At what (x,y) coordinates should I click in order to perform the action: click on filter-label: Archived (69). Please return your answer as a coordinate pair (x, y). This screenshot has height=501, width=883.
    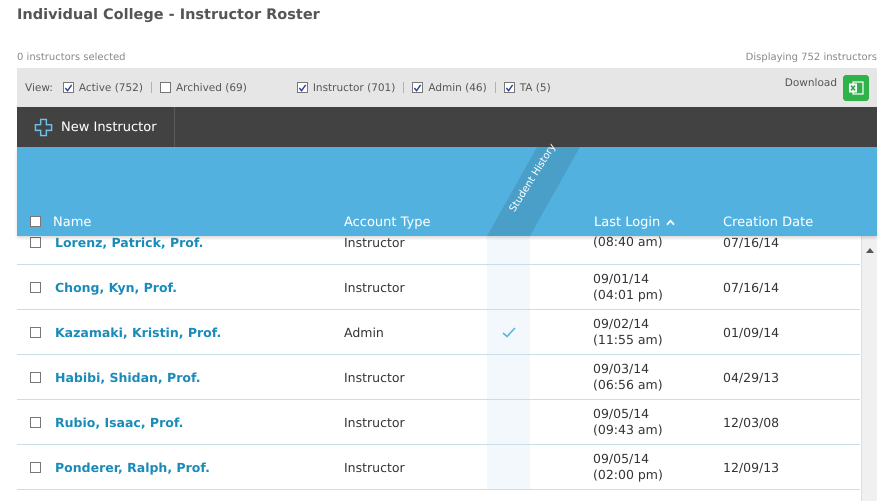
    Looking at the image, I should click on (211, 88).